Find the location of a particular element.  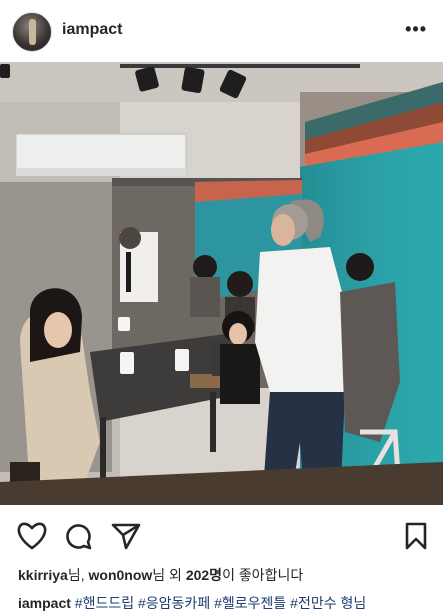

liker-name: kkirriya is located at coordinates (43, 575).